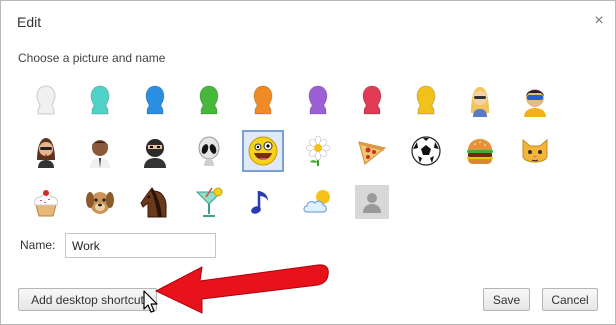 This screenshot has width=616, height=325. I want to click on avatar-ninja, so click(155, 151).